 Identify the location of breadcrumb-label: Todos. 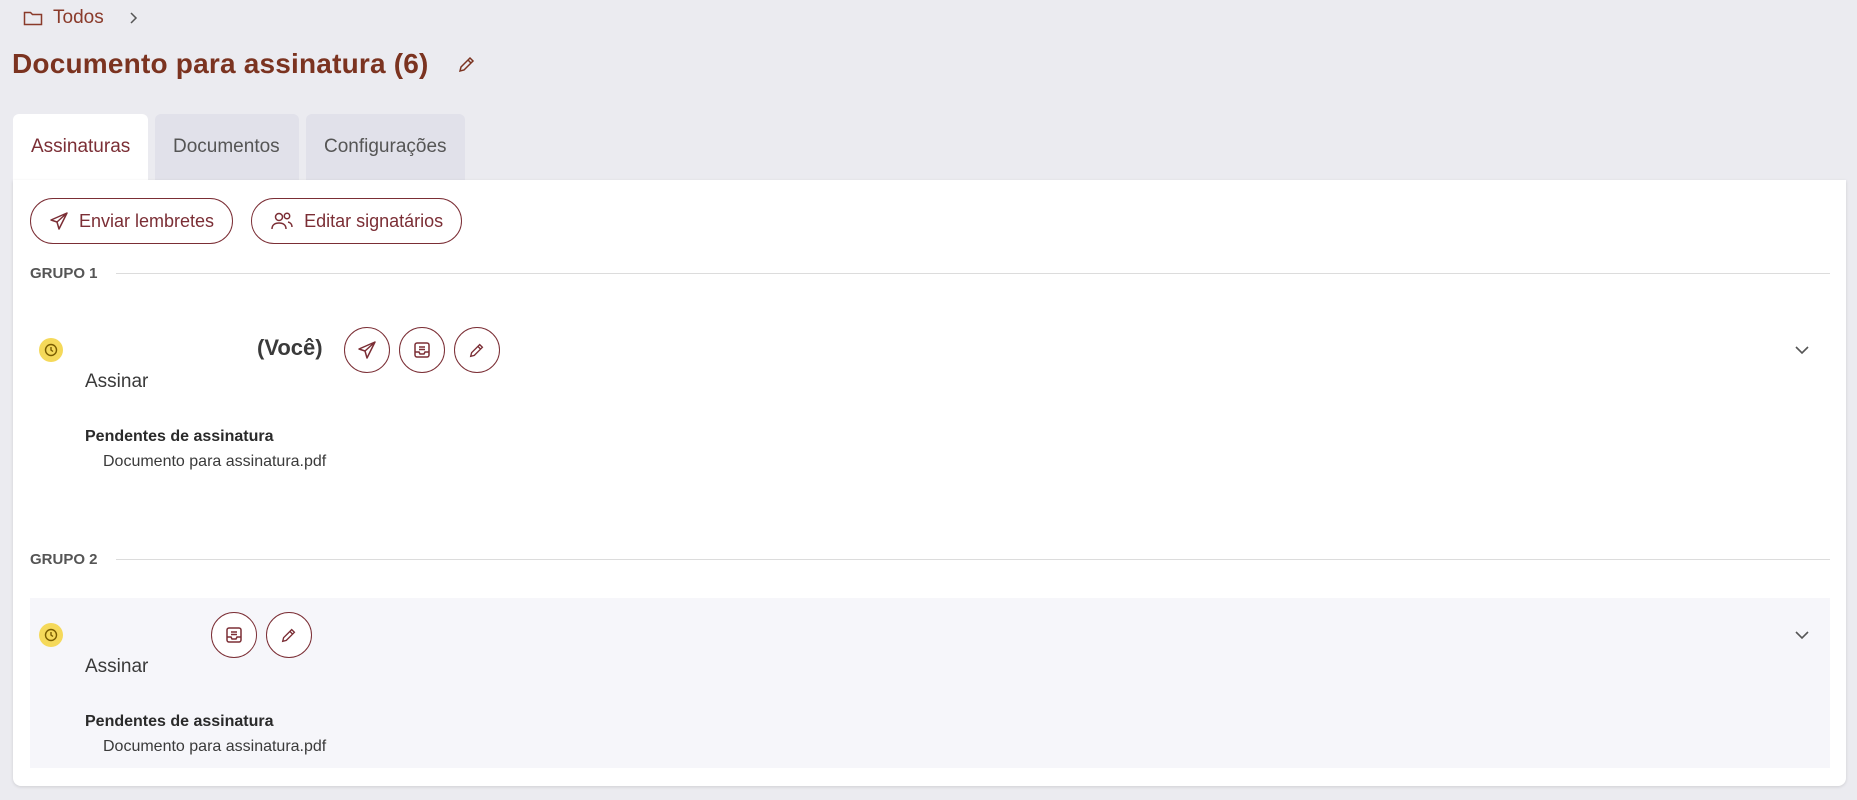
(78, 17).